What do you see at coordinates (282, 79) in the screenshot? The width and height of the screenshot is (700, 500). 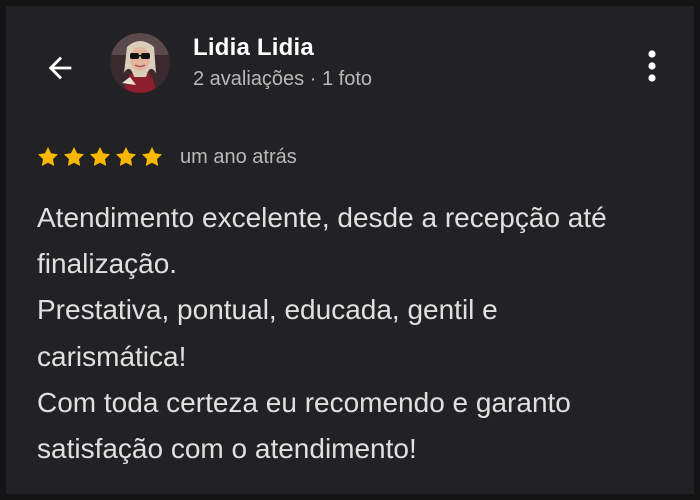 I see `reviewer-meta: 2 avaliações · 1 foto` at bounding box center [282, 79].